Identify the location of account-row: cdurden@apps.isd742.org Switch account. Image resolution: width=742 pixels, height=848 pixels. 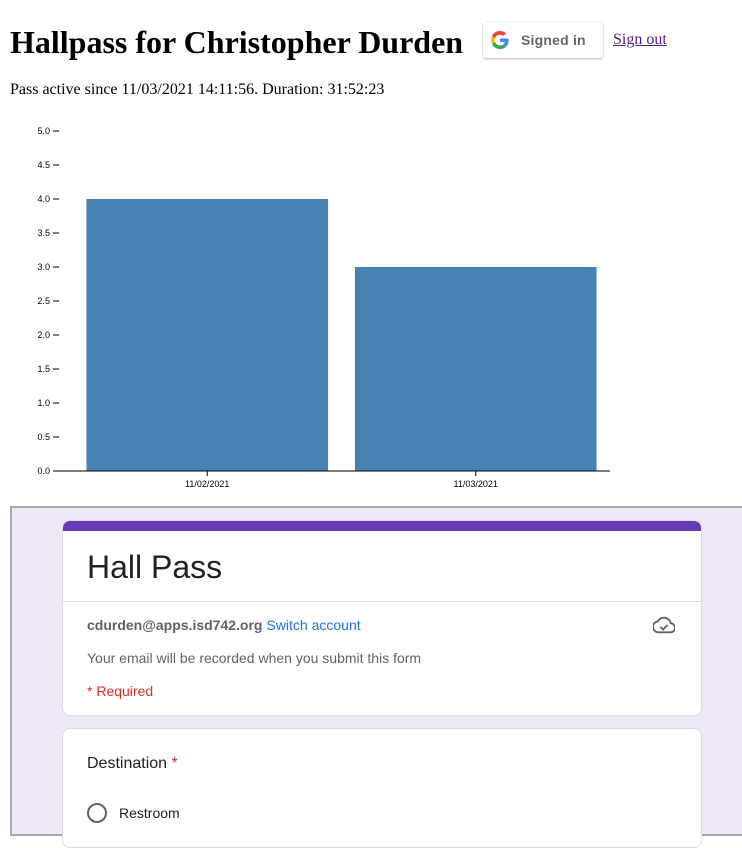
(382, 618).